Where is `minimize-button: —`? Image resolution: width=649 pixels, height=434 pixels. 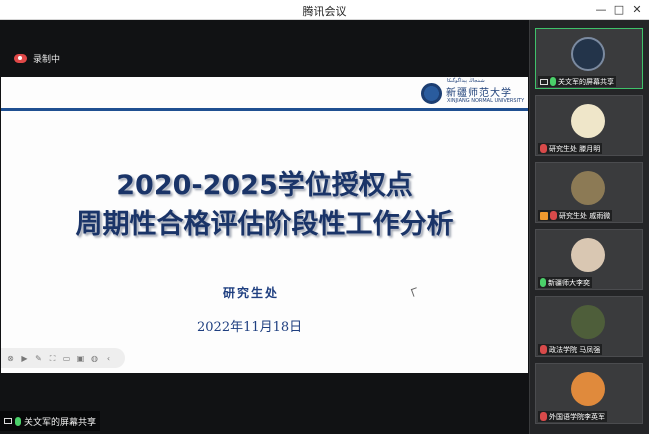 minimize-button: — is located at coordinates (601, 10).